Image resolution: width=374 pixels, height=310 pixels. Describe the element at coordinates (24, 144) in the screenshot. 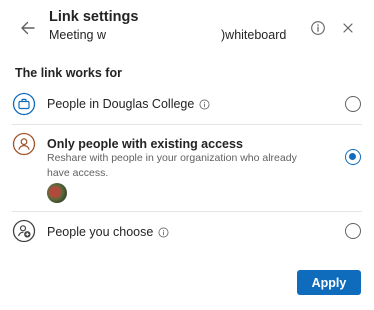

I see `person-circle-icon` at that location.